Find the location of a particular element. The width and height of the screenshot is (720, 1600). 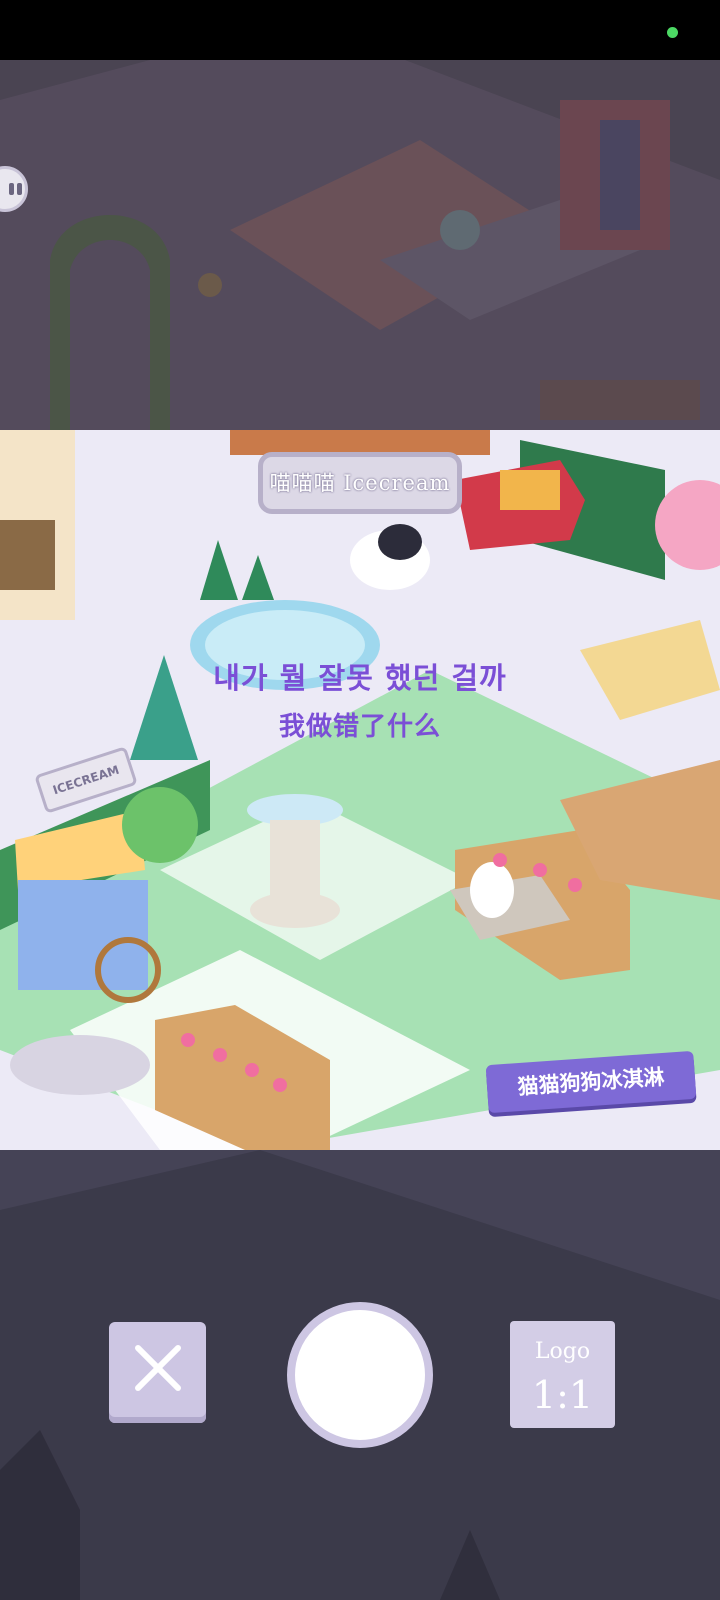

subtitle-chinese: 我做错了什么 is located at coordinates (359, 727).